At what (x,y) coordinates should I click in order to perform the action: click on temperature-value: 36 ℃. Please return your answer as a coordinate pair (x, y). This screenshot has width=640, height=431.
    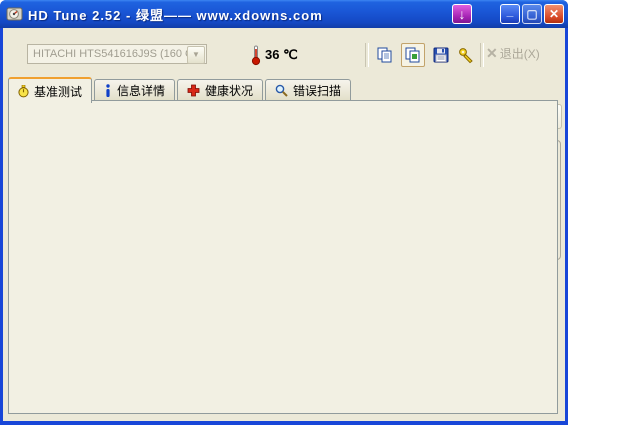
    Looking at the image, I should click on (281, 54).